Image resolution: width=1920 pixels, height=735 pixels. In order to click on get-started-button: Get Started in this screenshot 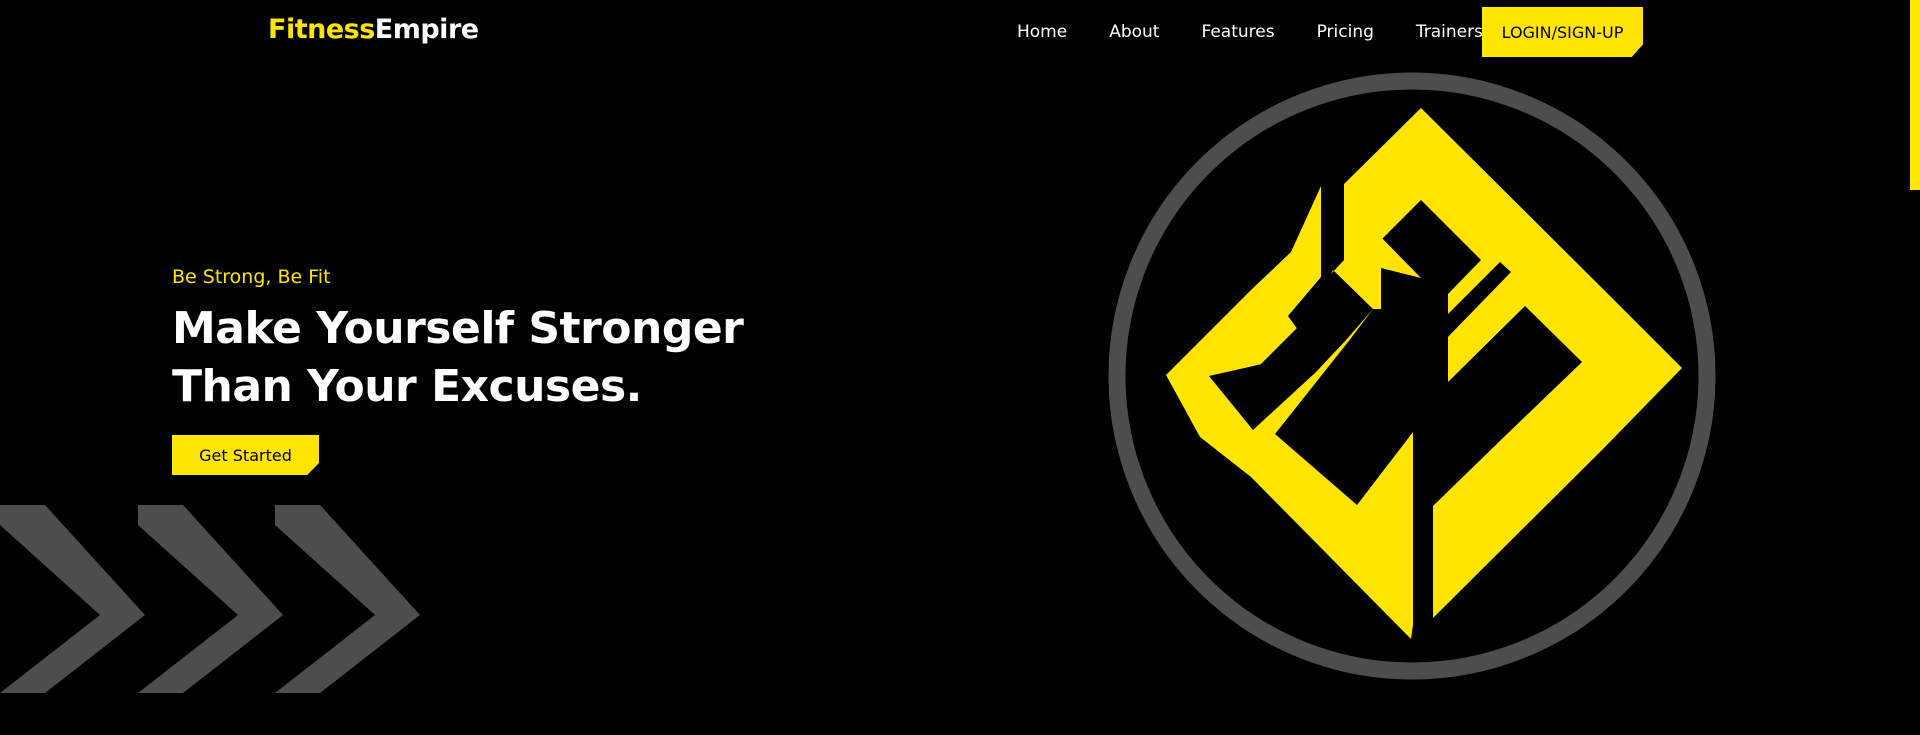, I will do `click(245, 455)`.